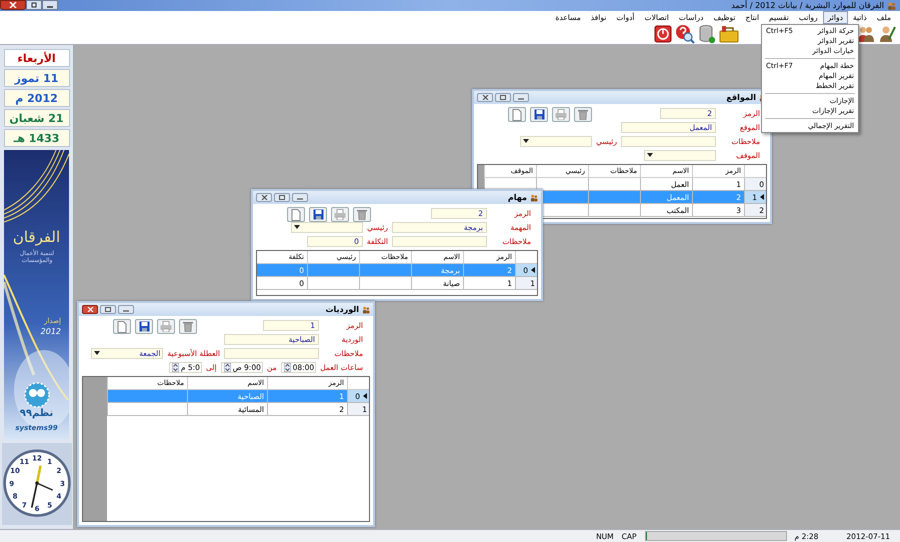 The height and width of the screenshot is (542, 900). What do you see at coordinates (342, 309) in the screenshot?
I see `window-title: الورديات` at bounding box center [342, 309].